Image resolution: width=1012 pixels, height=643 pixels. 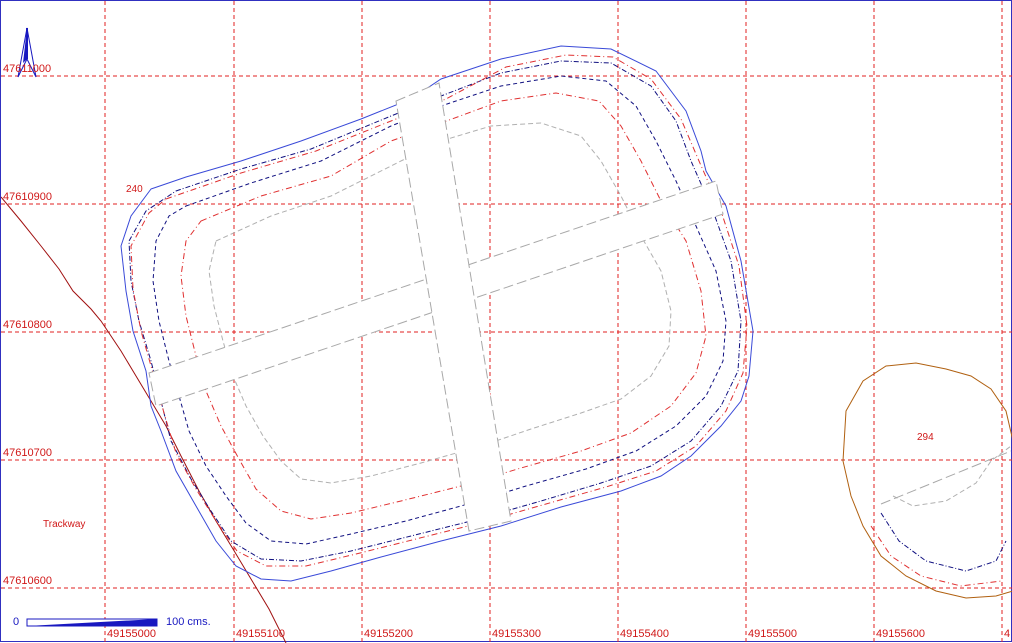 I want to click on site-294-boundary, so click(x=927, y=480).